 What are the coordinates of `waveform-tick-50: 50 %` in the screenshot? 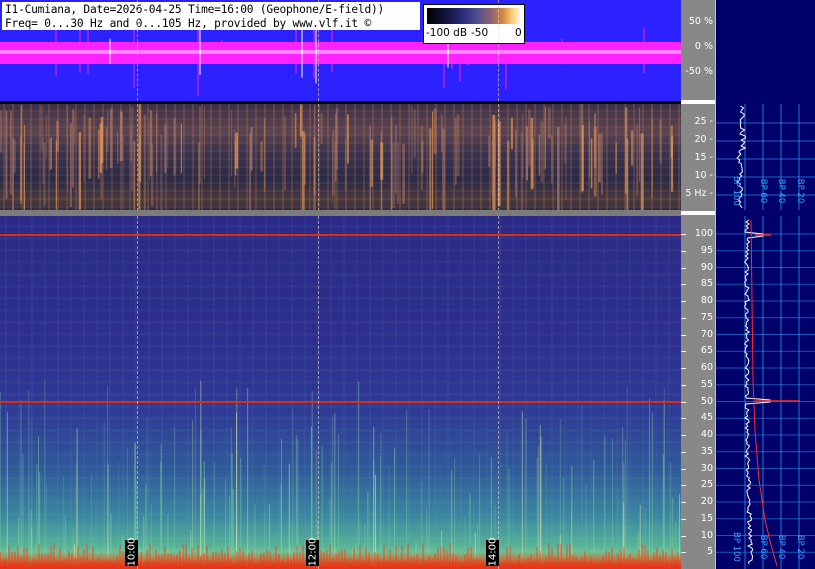 It's located at (700, 21).